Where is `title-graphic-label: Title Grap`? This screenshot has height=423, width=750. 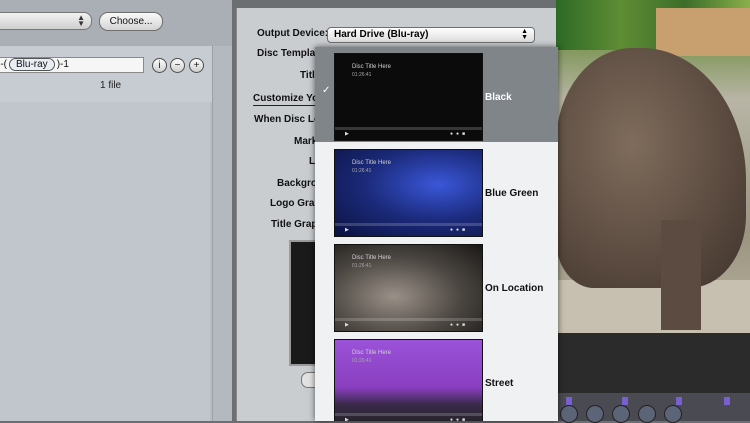 title-graphic-label: Title Grap is located at coordinates (294, 224).